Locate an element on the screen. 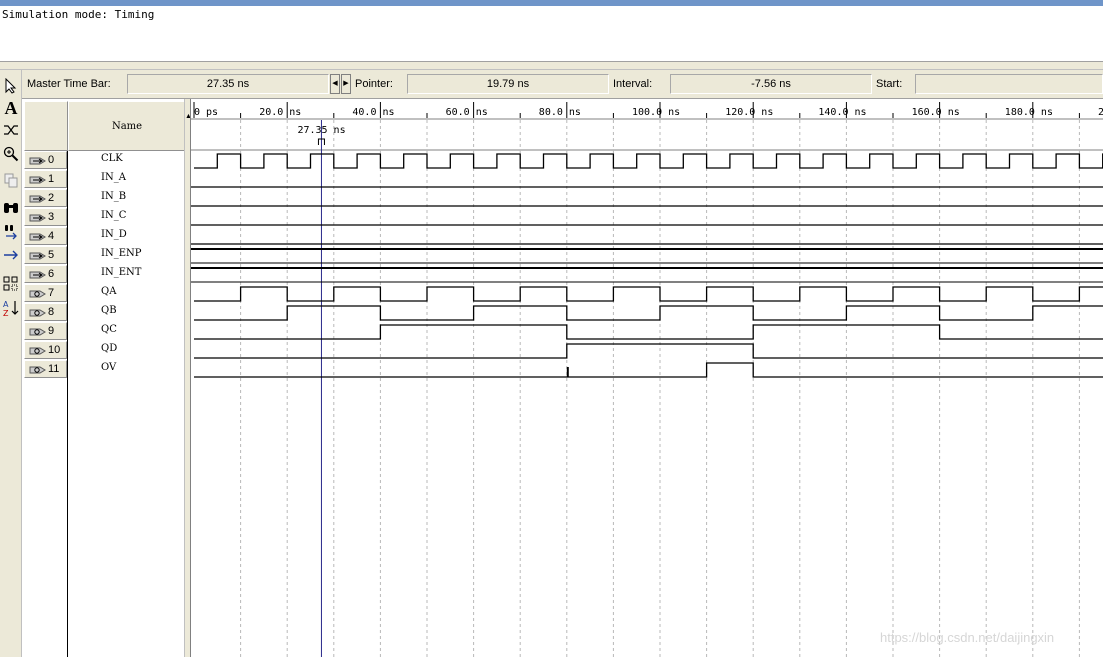 The height and width of the screenshot is (657, 1103). waveform-ov is located at coordinates (648, 370).